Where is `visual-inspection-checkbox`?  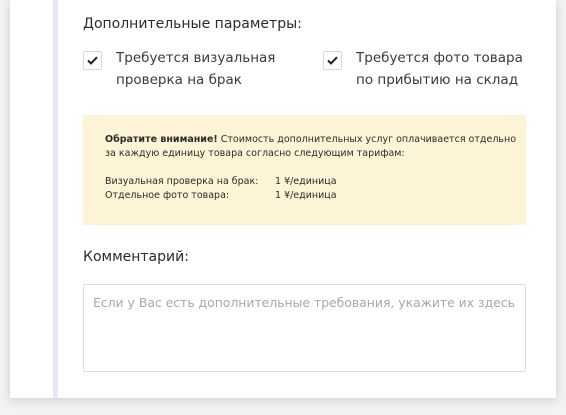
visual-inspection-checkbox is located at coordinates (92, 60).